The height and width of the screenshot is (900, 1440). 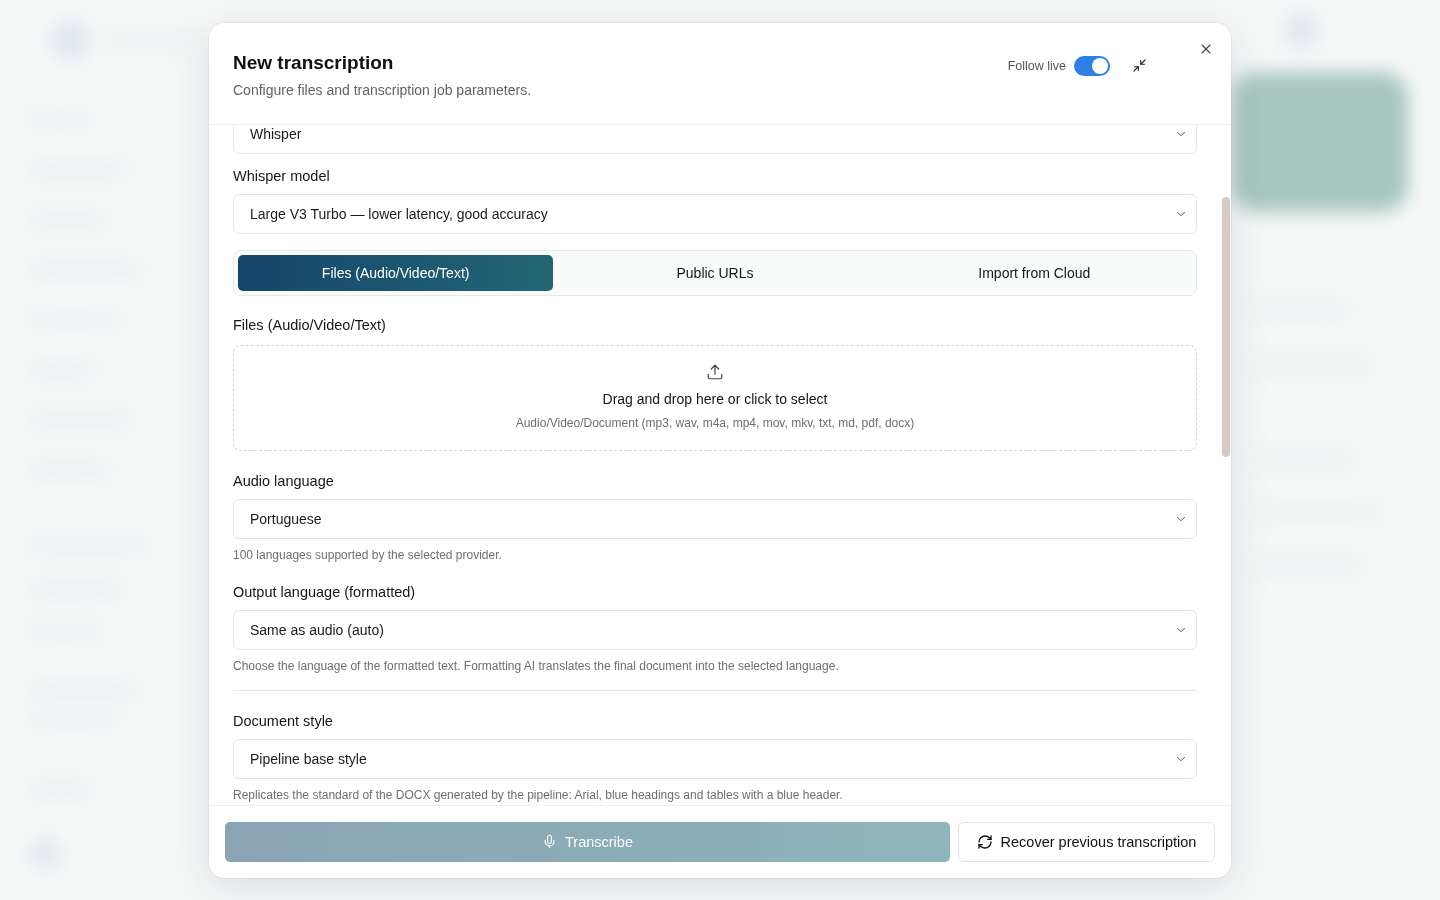 I want to click on select-field: Whisper, so click(x=715, y=139).